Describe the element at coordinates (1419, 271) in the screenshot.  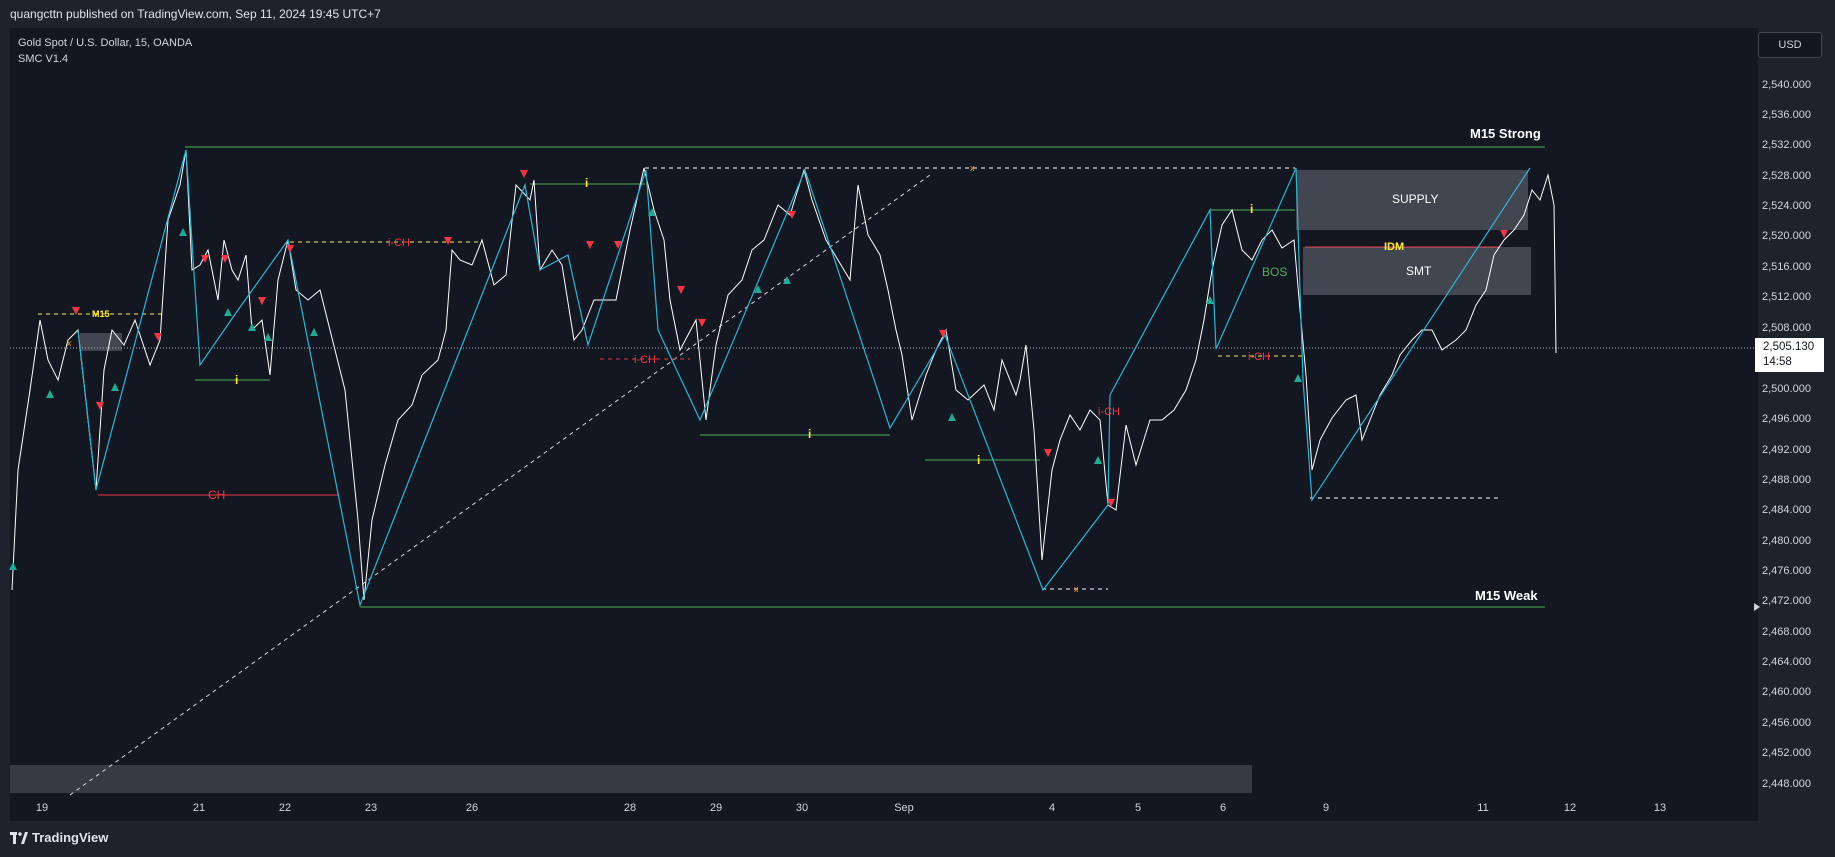
I see `label-smt: SMT` at that location.